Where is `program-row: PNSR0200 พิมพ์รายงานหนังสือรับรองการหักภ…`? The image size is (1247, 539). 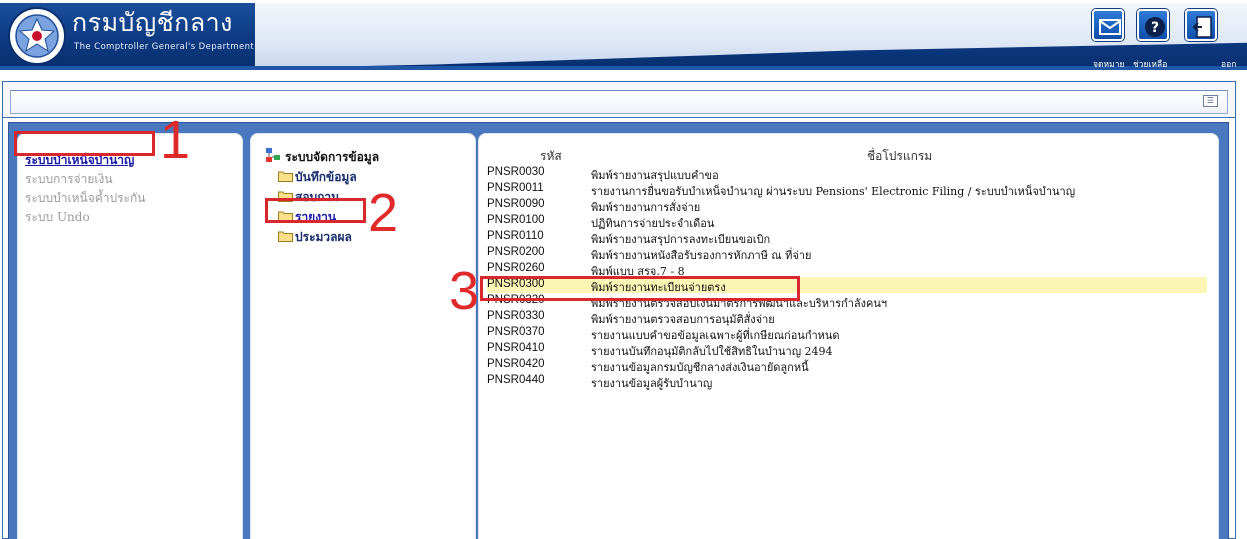
program-row: PNSR0200 พิมพ์รายงานหนังสือรับรองการหักภ… is located at coordinates (847, 253).